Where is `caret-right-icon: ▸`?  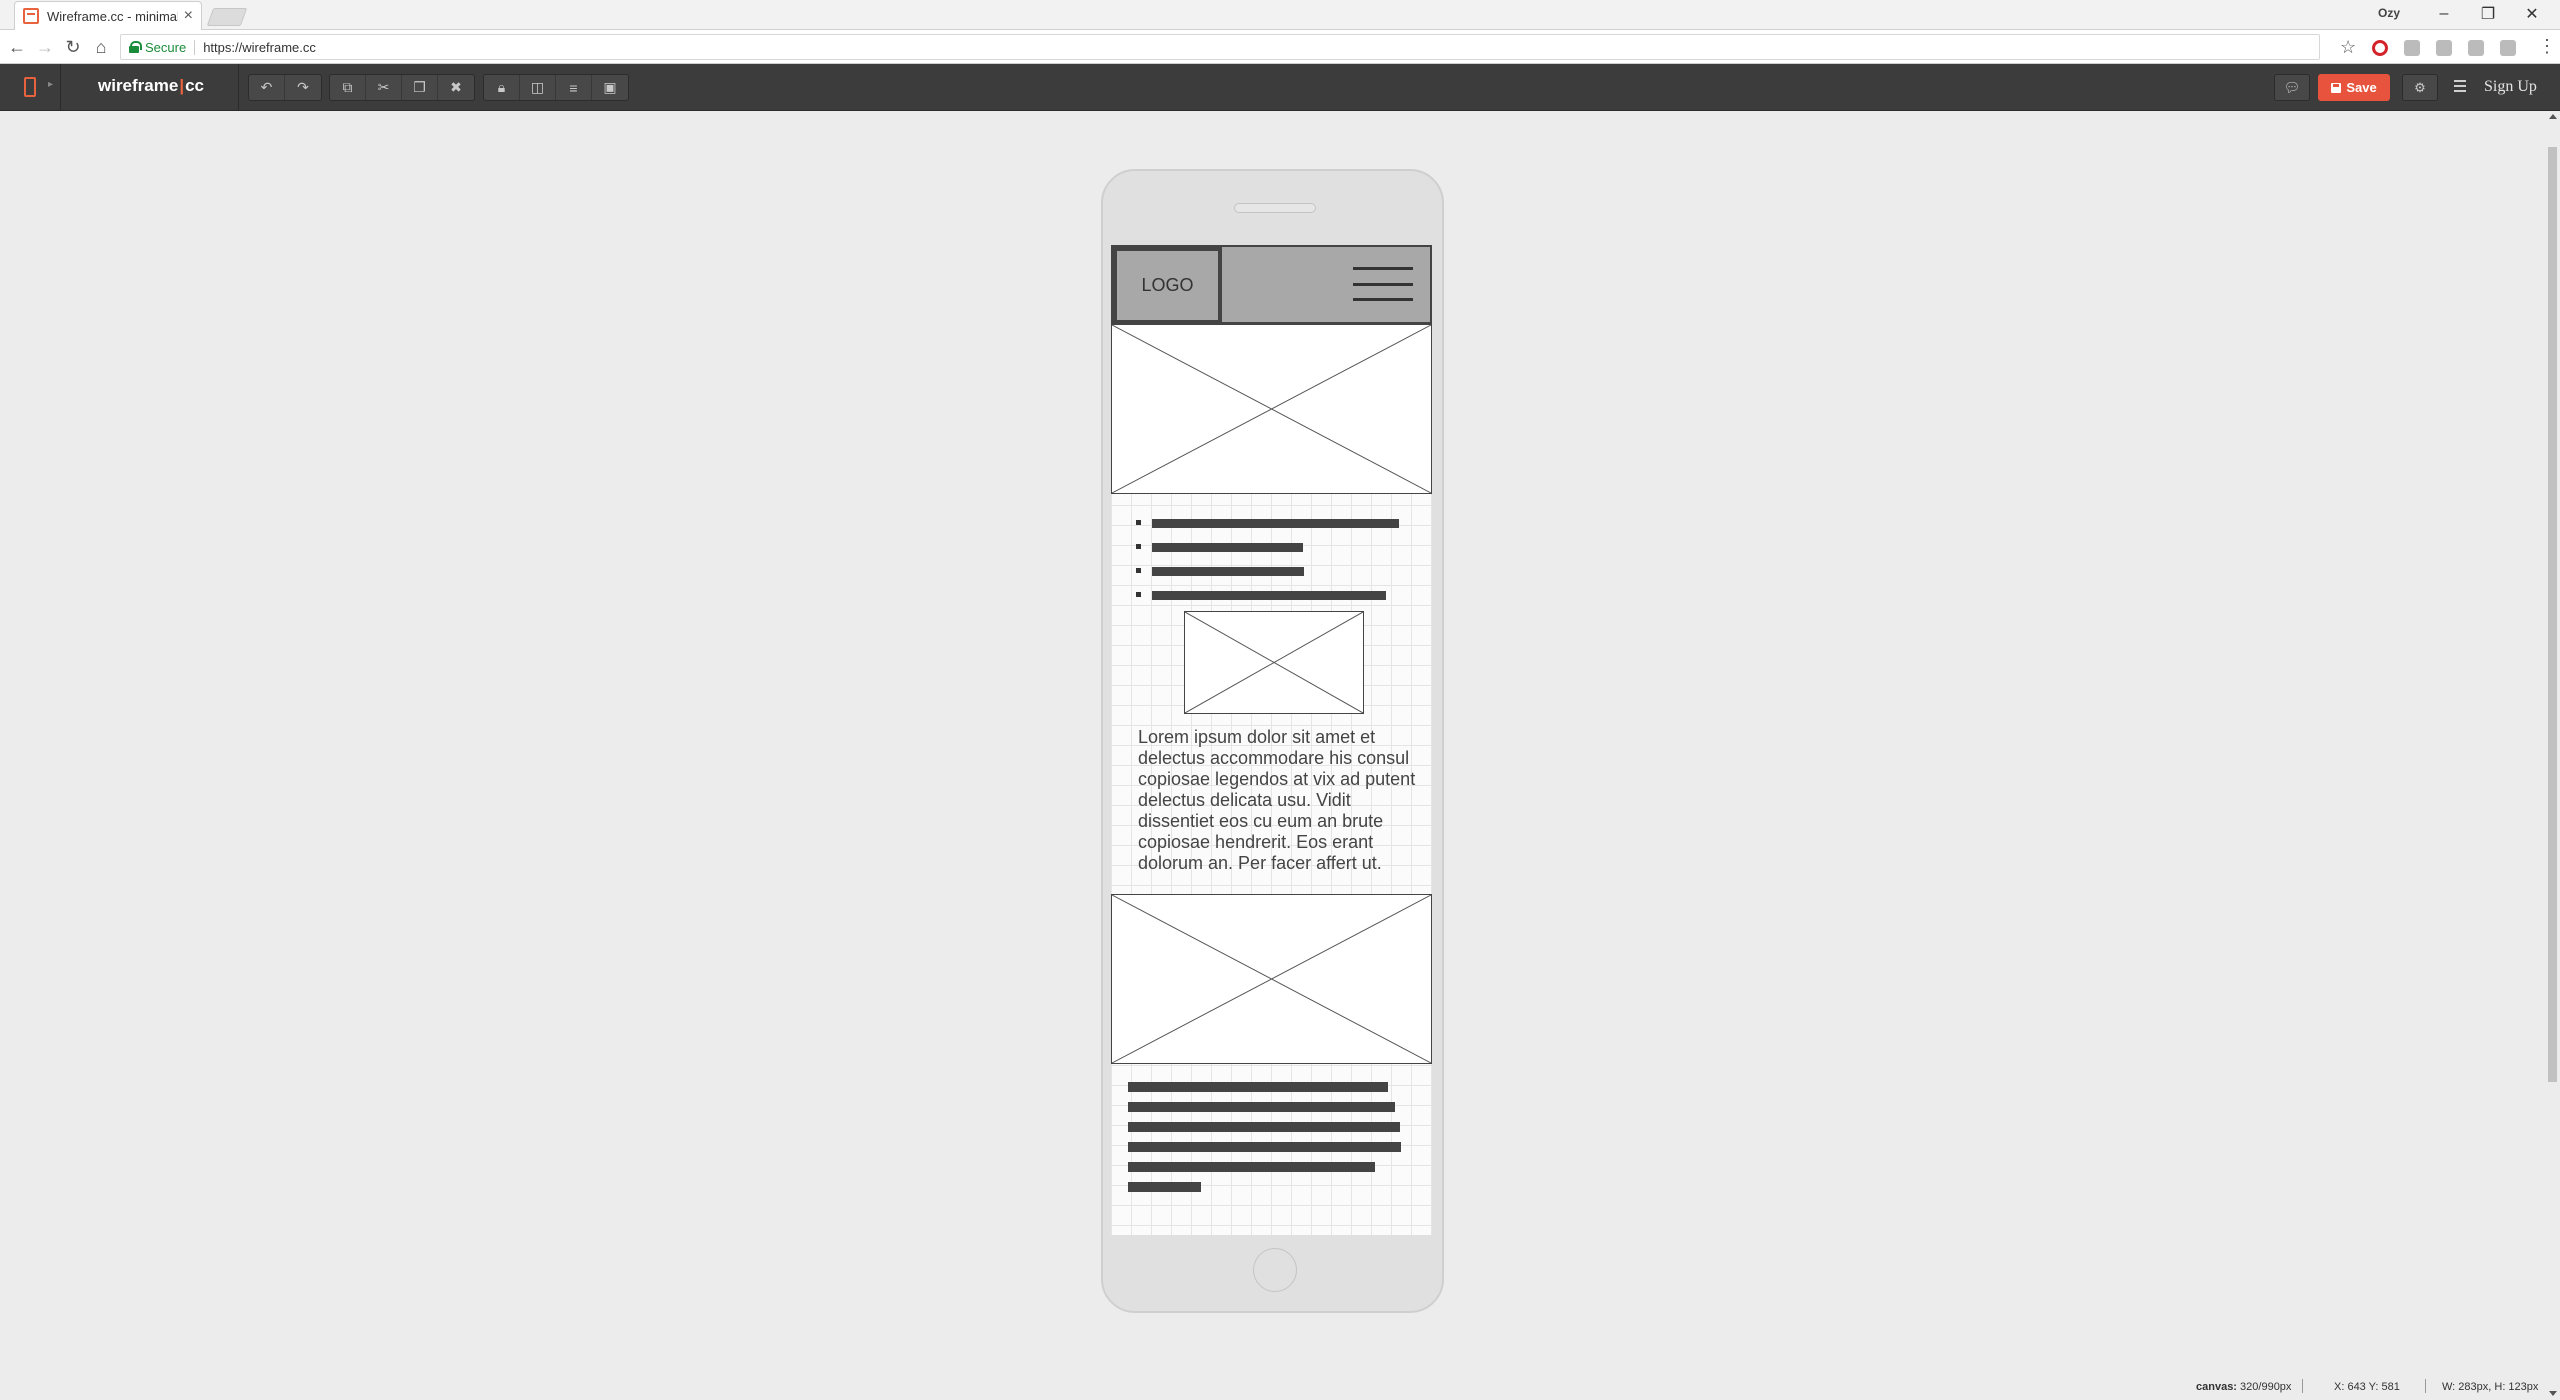
caret-right-icon: ▸ is located at coordinates (50, 84).